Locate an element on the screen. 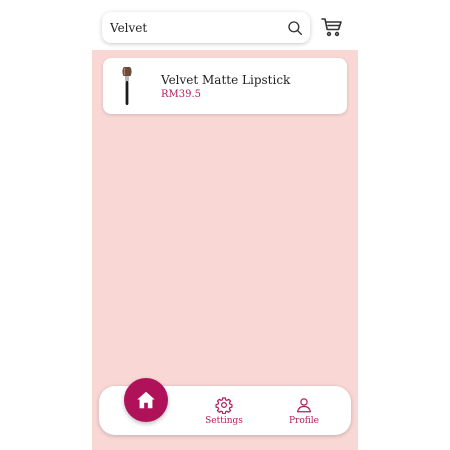 The height and width of the screenshot is (450, 450). nav-profile-label: Profile is located at coordinates (304, 421).